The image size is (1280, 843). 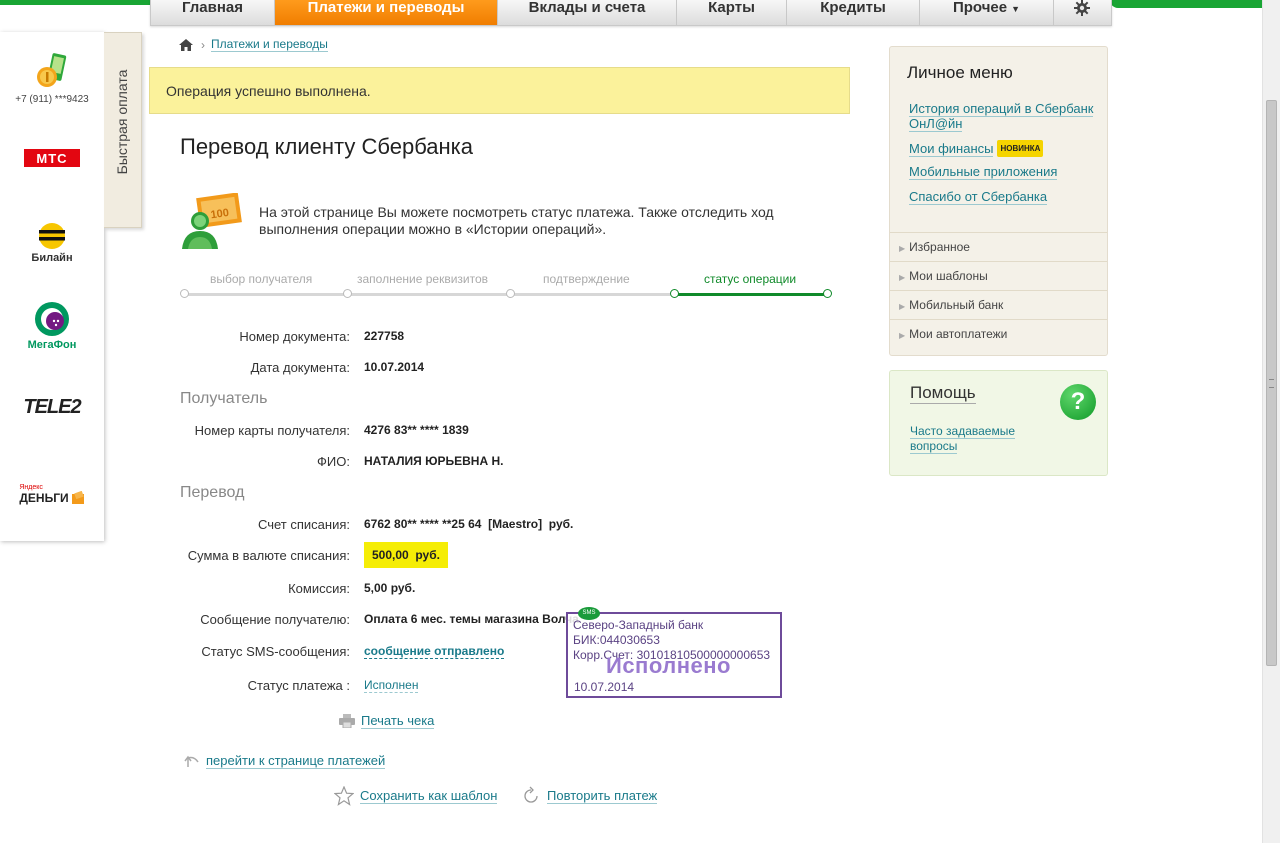 What do you see at coordinates (1082, 8) in the screenshot?
I see `gear-icon` at bounding box center [1082, 8].